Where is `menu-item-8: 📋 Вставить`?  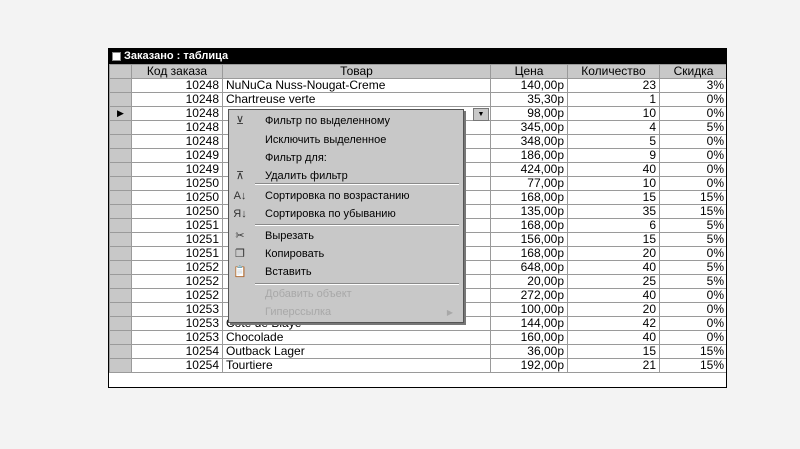 menu-item-8: 📋 Вставить is located at coordinates (346, 272).